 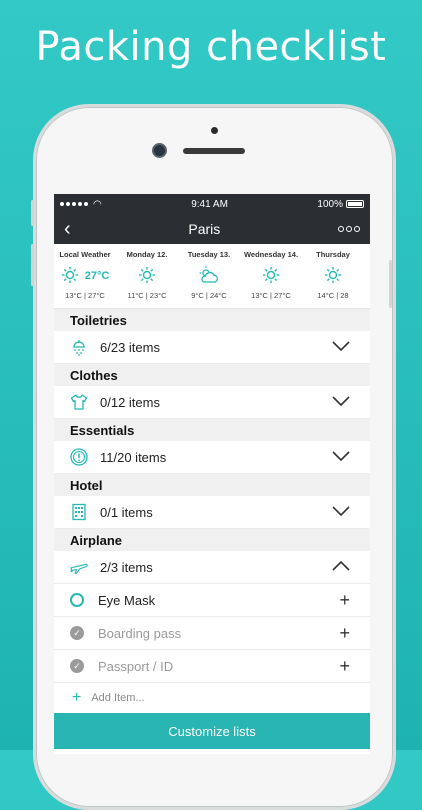 What do you see at coordinates (354, 204) in the screenshot?
I see `battery-icon` at bounding box center [354, 204].